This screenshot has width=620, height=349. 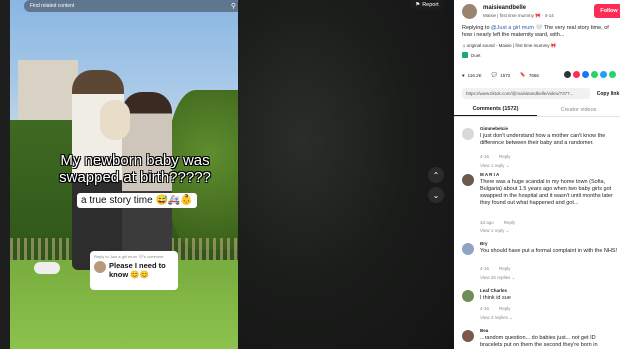 I want to click on tab-comments: Comments (1572), so click(x=495, y=109).